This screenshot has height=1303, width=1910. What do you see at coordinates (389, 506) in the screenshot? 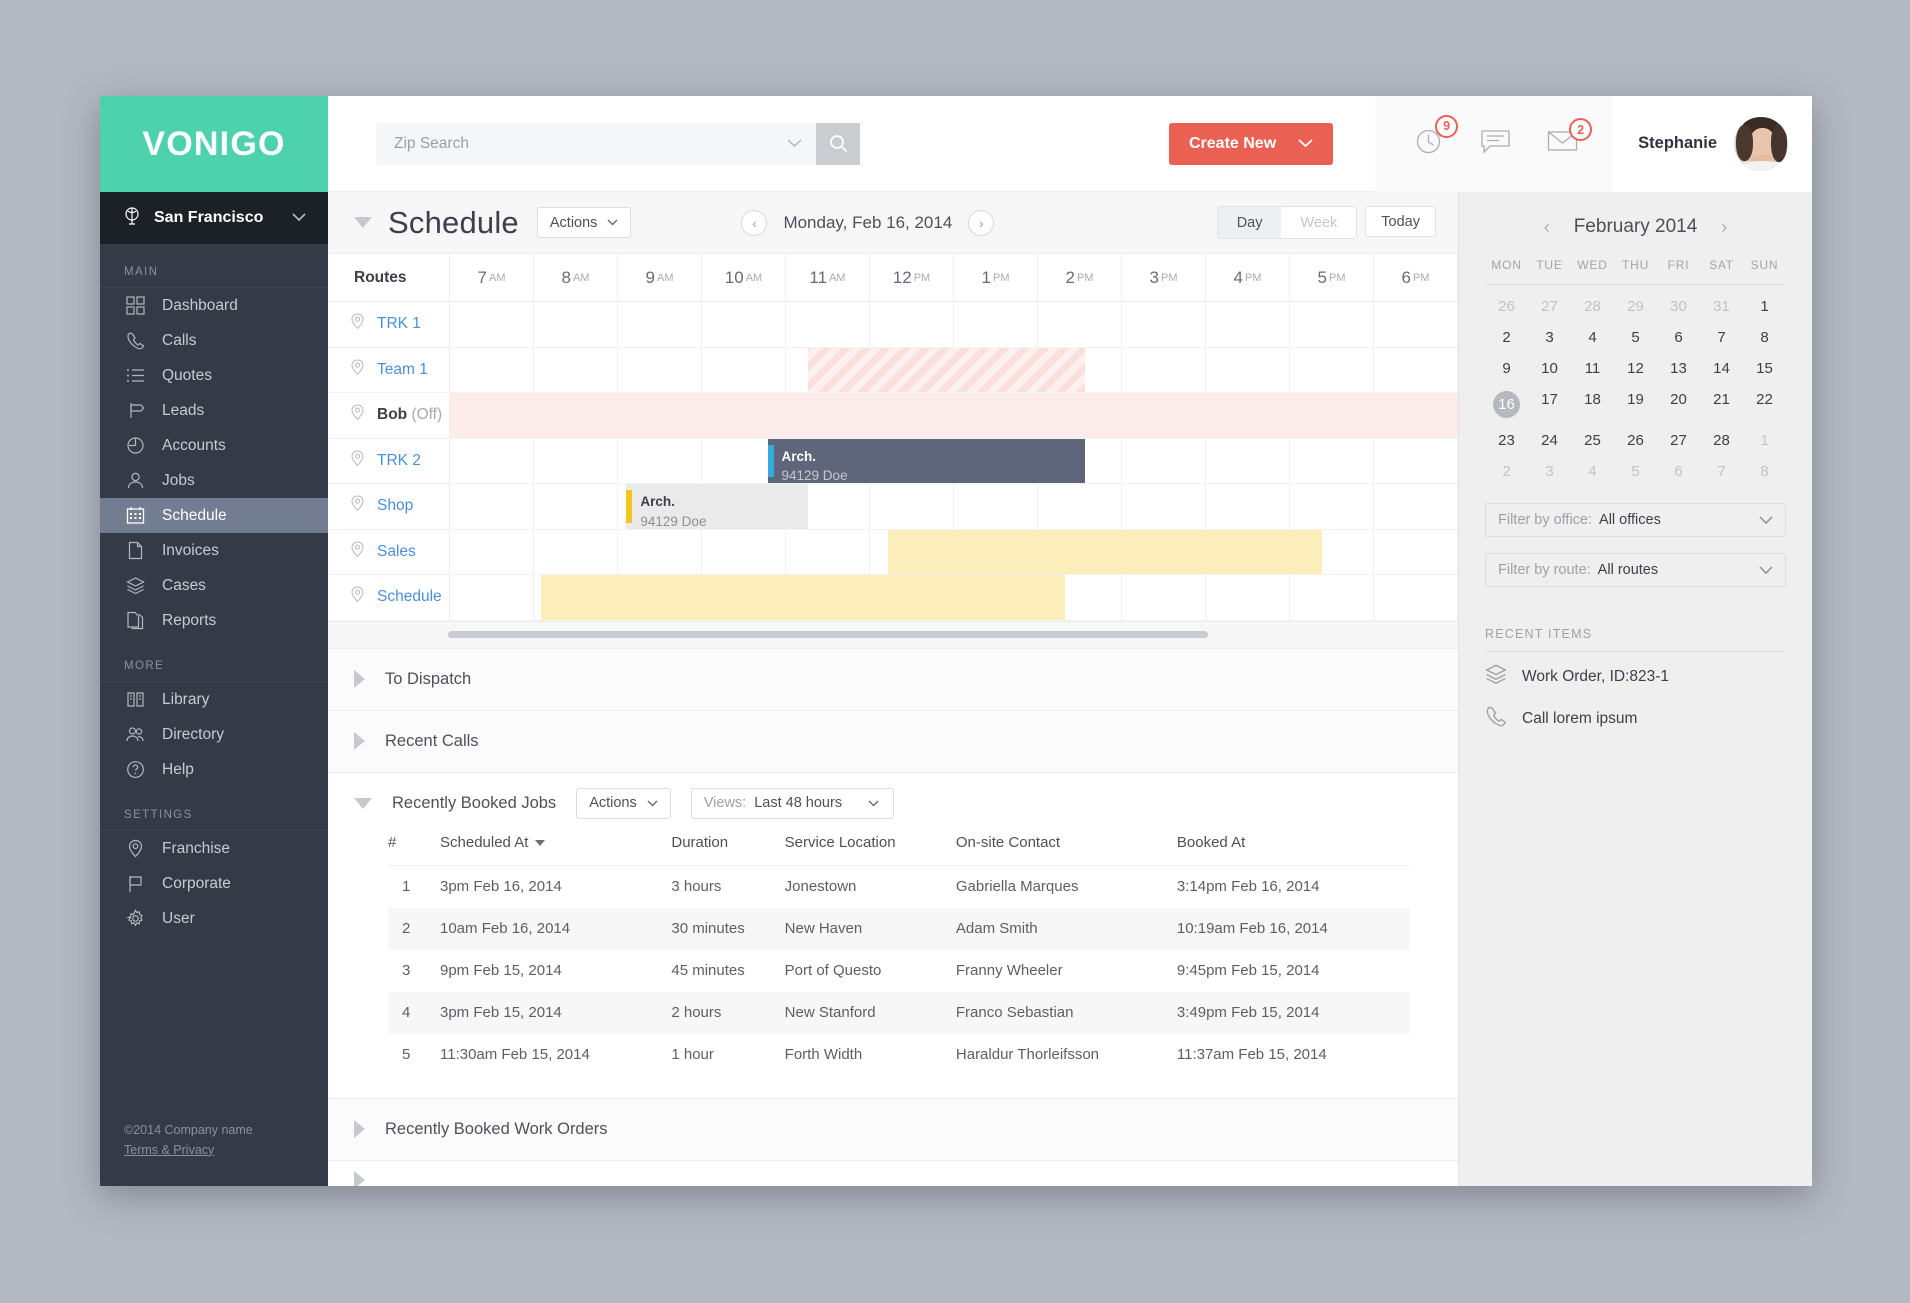
I see `route-label: Shop` at bounding box center [389, 506].